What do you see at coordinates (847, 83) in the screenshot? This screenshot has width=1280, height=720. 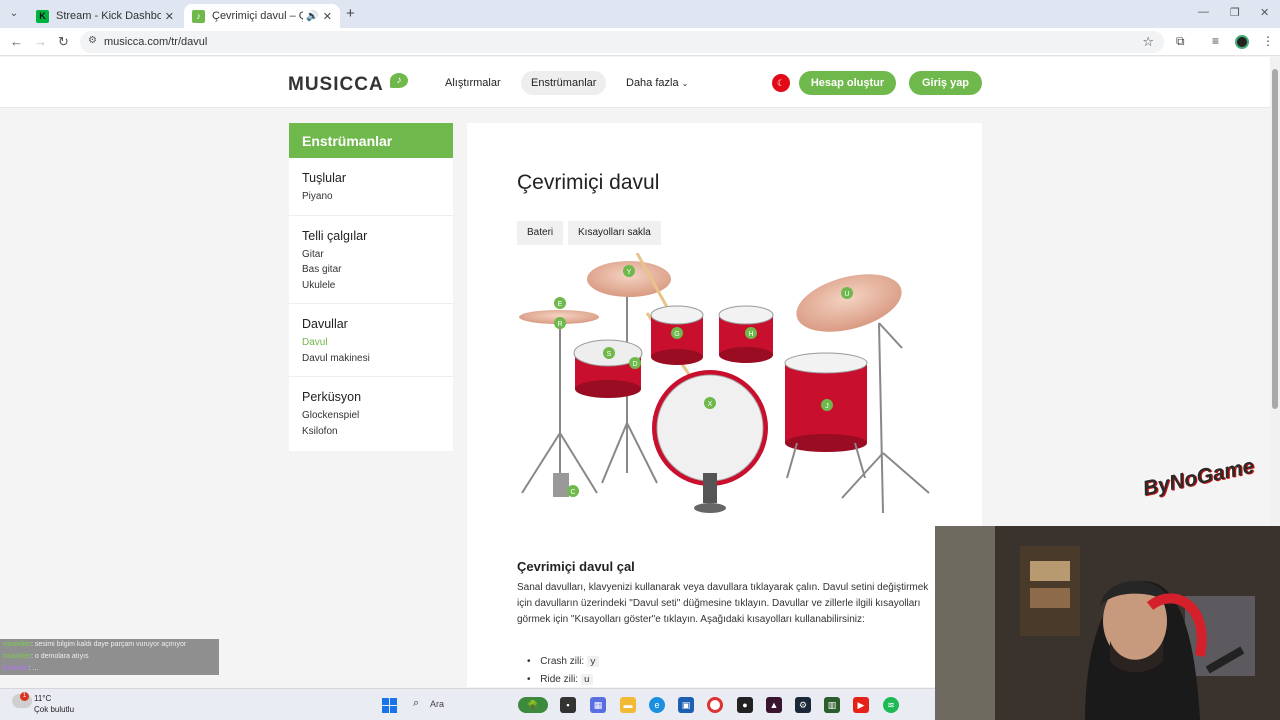 I see `create-account-button: Hesap oluştur` at bounding box center [847, 83].